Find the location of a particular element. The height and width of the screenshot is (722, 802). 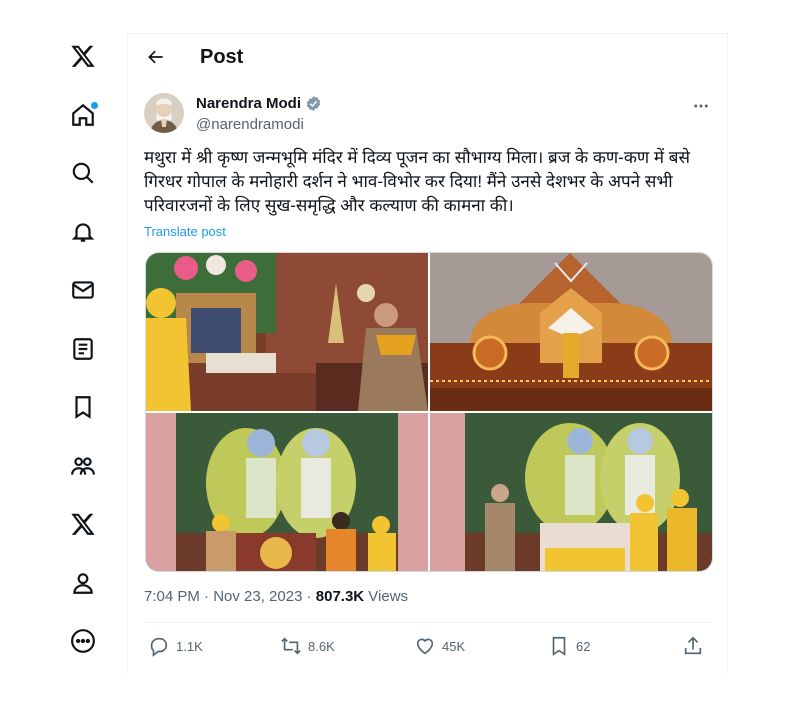

post-header-bar: Post is located at coordinates (427, 56).